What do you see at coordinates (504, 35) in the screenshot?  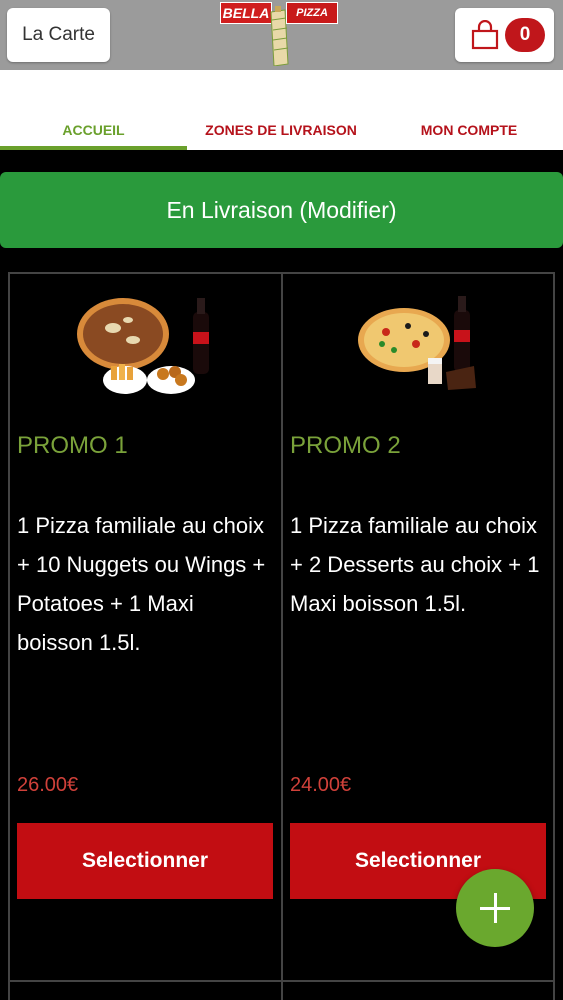 I see `cart-button: 0` at bounding box center [504, 35].